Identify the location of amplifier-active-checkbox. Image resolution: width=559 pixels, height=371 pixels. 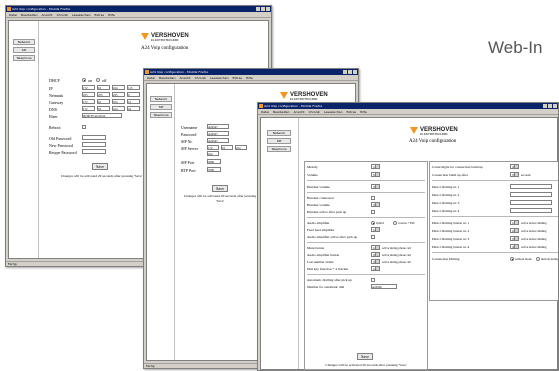
(373, 237).